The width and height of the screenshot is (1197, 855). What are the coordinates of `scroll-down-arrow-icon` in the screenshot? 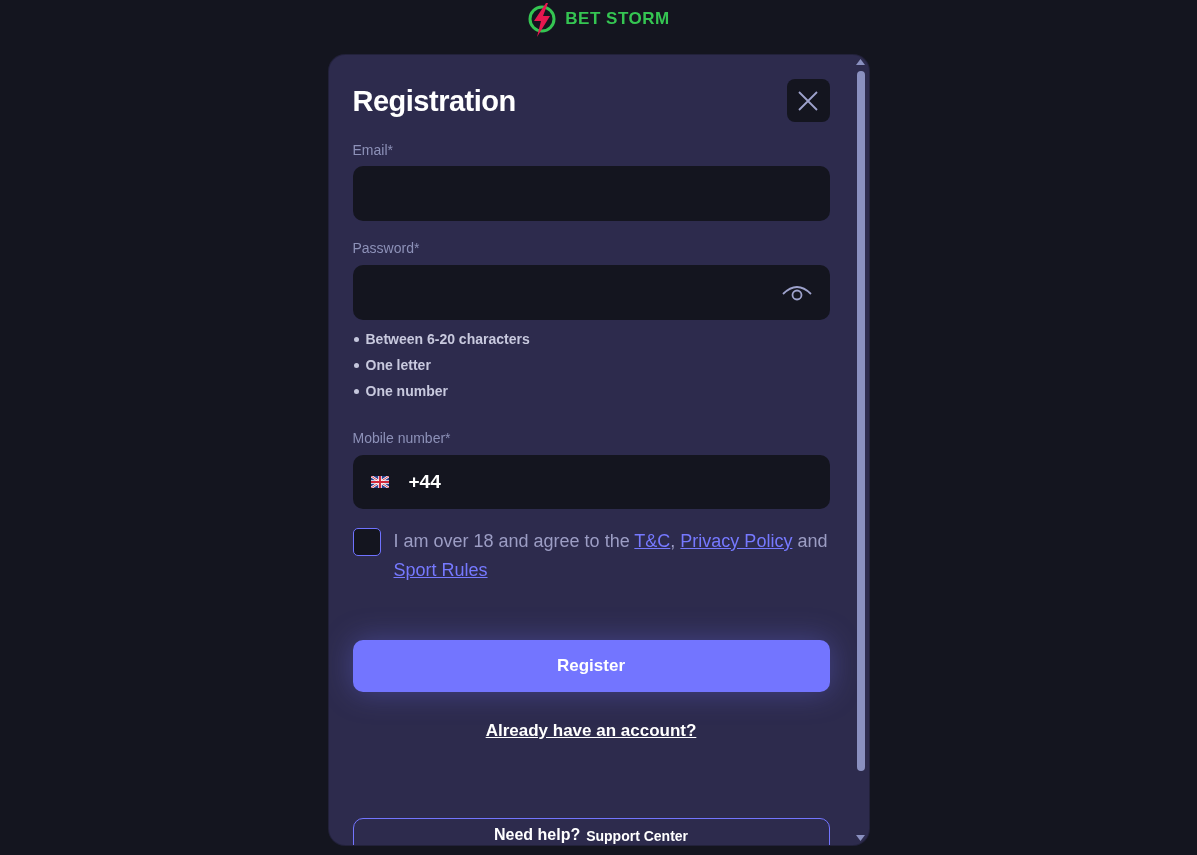 It's located at (860, 838).